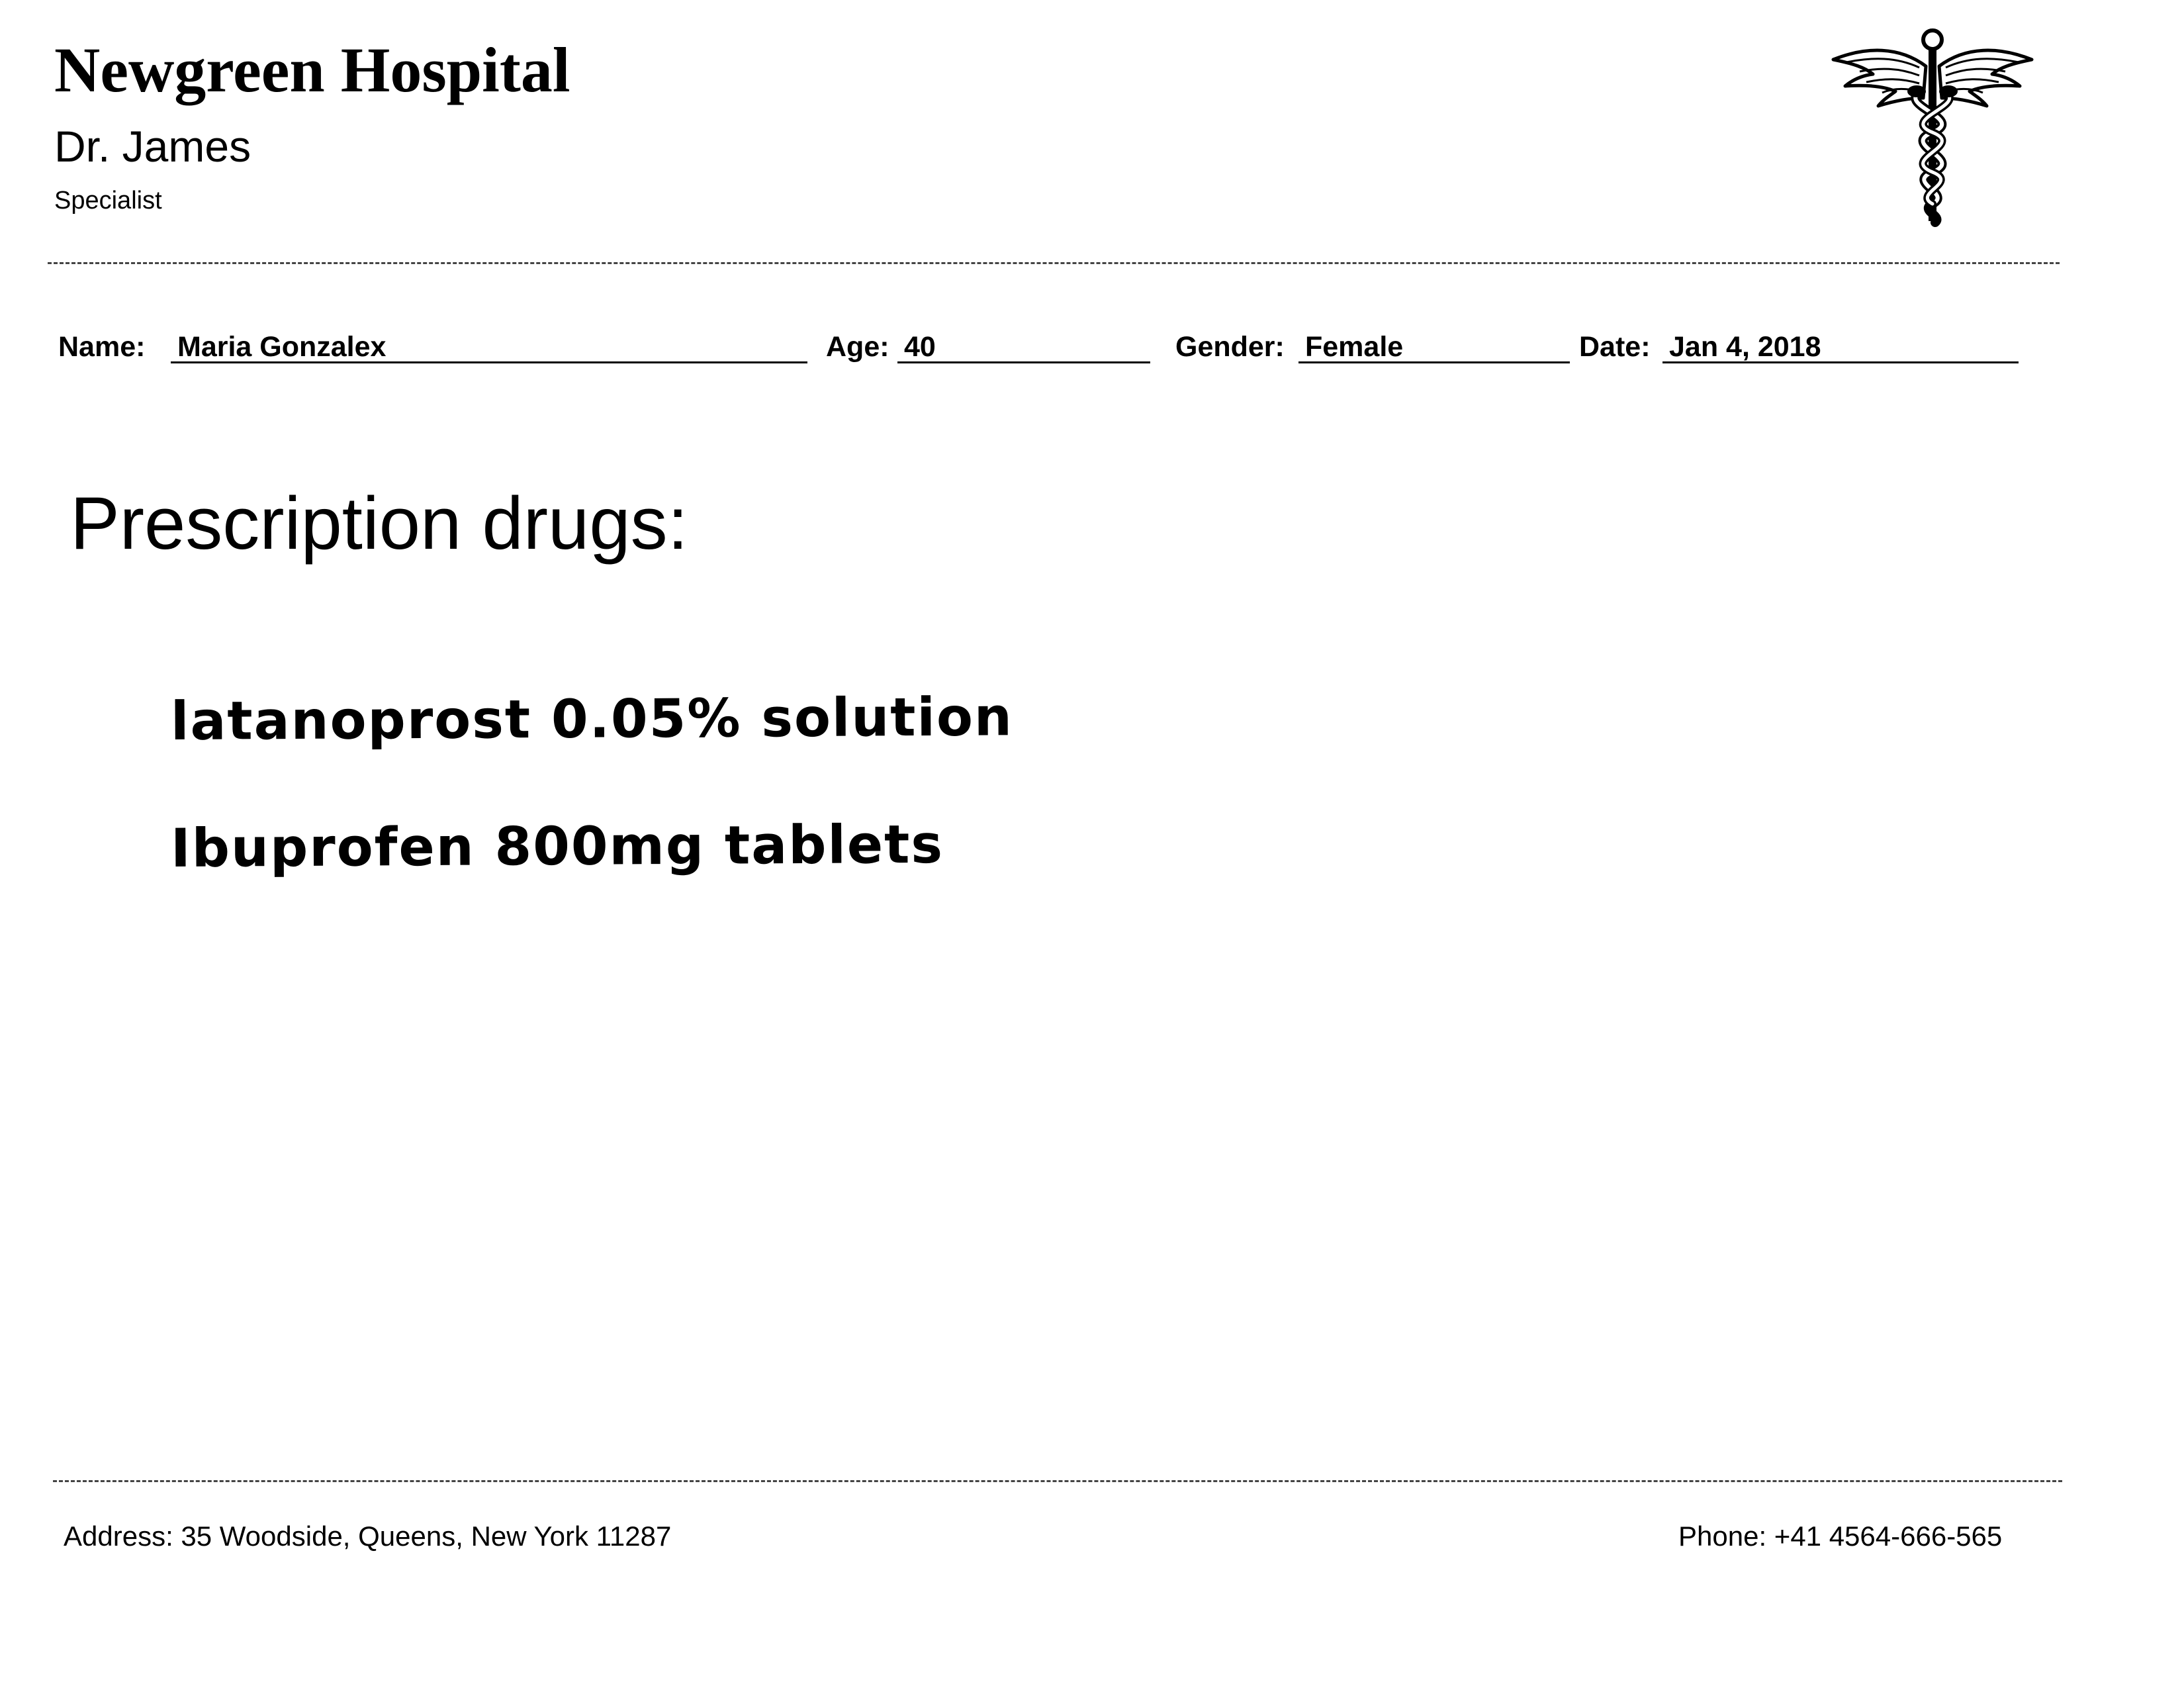 Image resolution: width=2184 pixels, height=1688 pixels. What do you see at coordinates (1230, 347) in the screenshot?
I see `gender-label: Gender:` at bounding box center [1230, 347].